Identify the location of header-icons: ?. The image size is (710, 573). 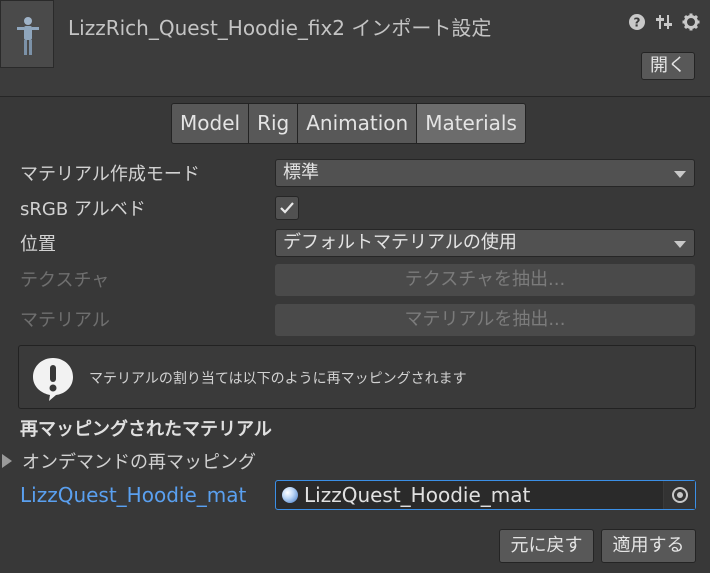
(664, 22).